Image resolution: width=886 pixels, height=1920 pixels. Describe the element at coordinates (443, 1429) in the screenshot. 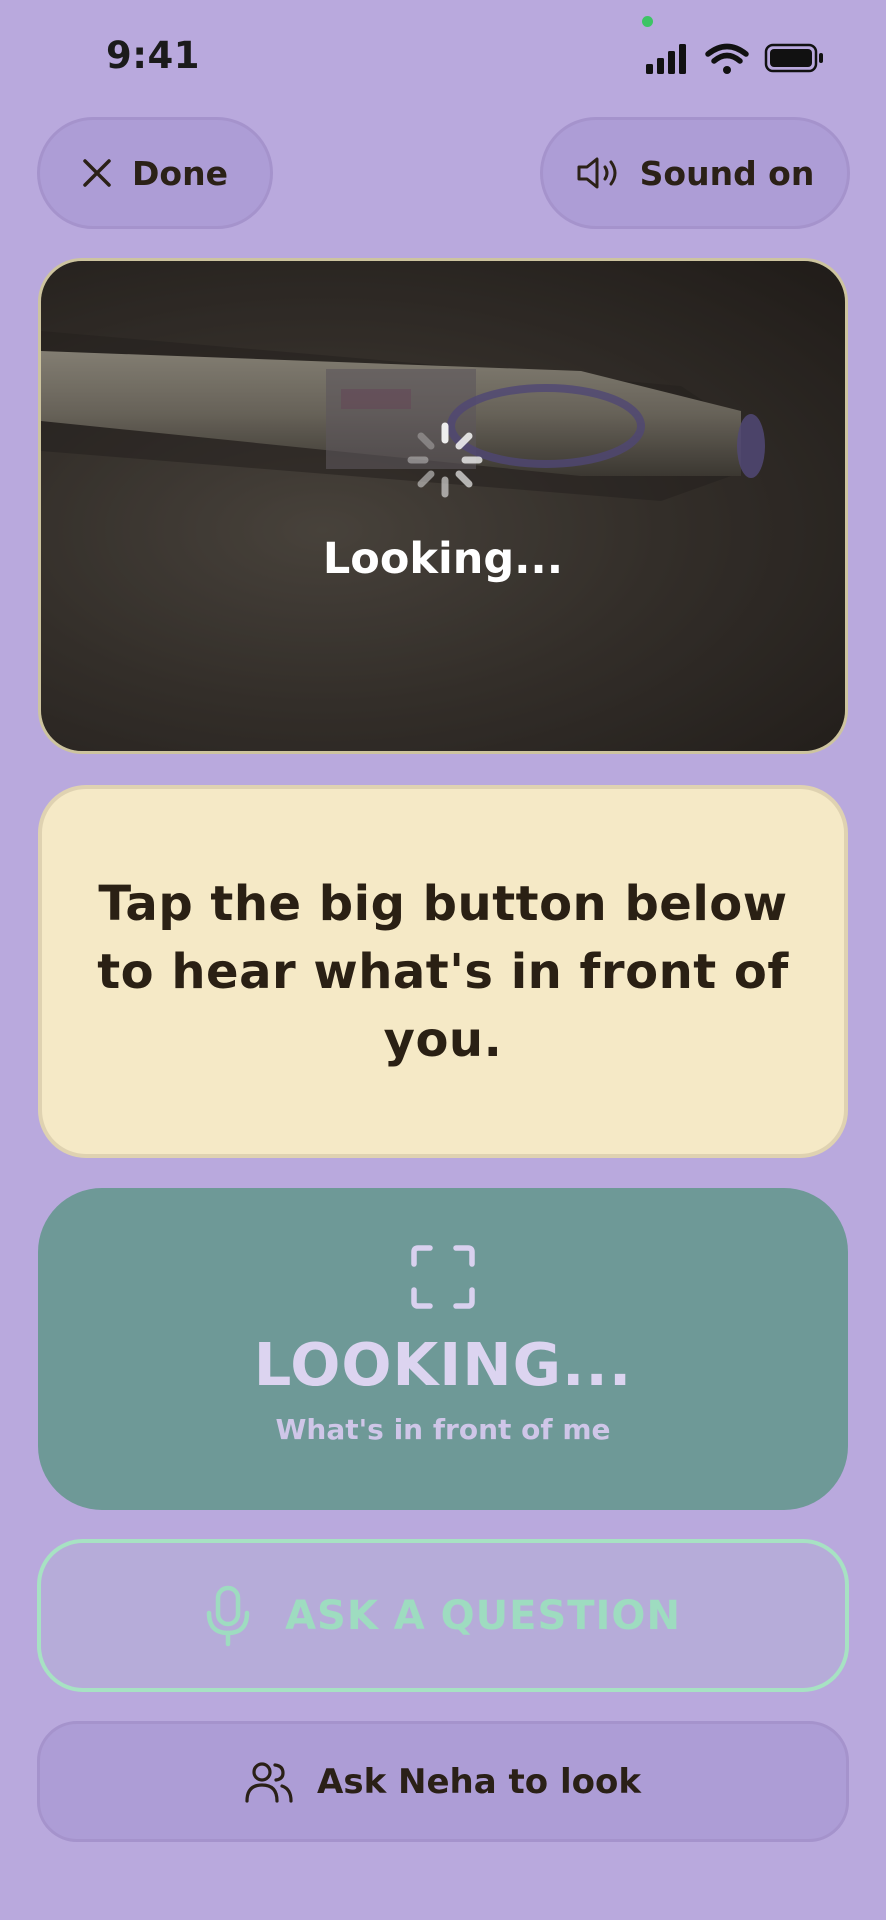

I see `main-button-subtitle: What's in front of me` at that location.